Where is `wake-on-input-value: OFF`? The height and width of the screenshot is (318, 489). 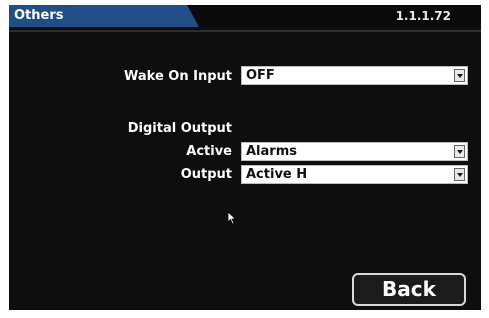
wake-on-input-value: OFF is located at coordinates (260, 75).